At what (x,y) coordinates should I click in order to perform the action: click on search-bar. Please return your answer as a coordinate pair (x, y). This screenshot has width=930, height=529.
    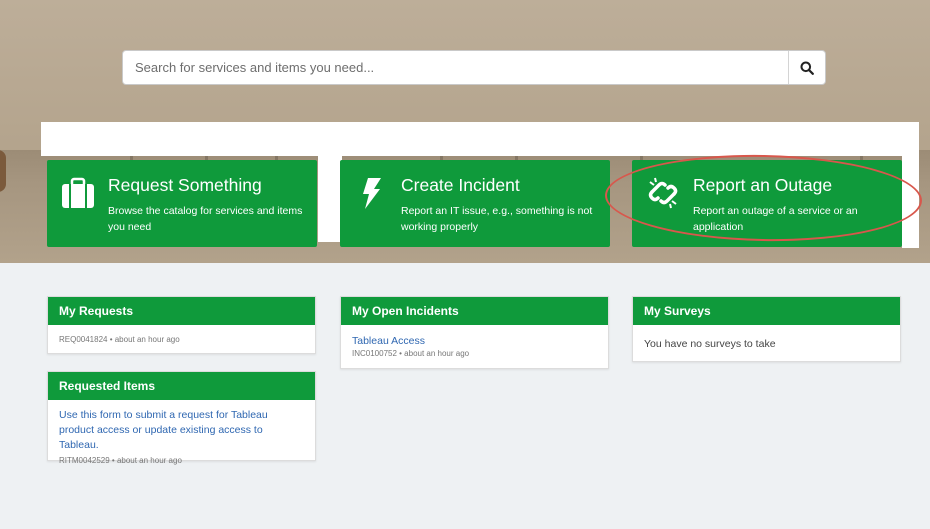
    Looking at the image, I should click on (474, 67).